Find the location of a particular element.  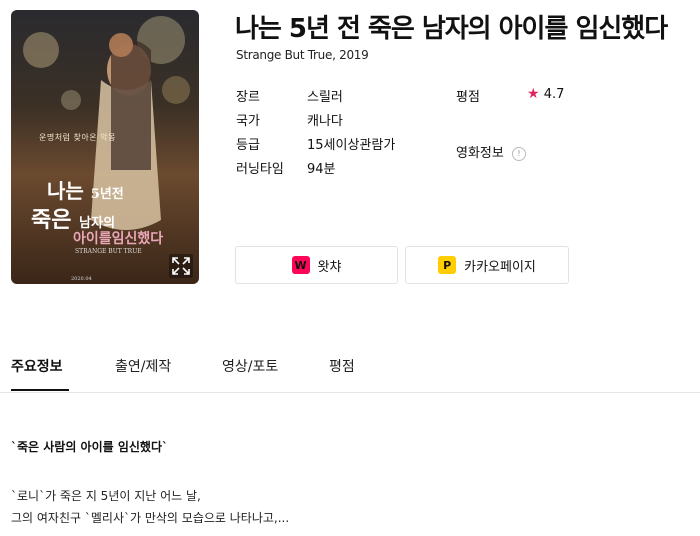

movie-subtitle: Strange But True, 2019 is located at coordinates (302, 55).